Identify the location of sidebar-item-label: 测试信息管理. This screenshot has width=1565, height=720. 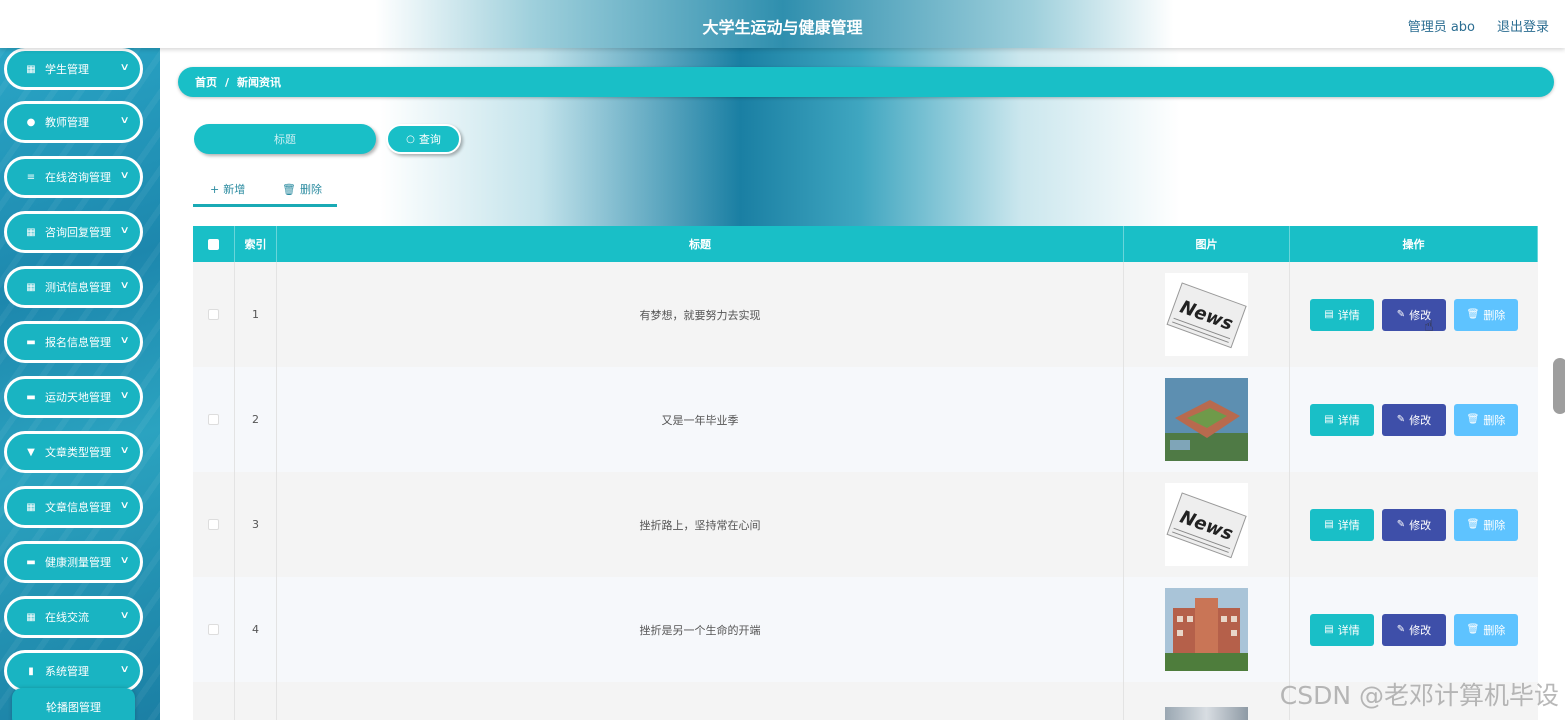
(78, 287).